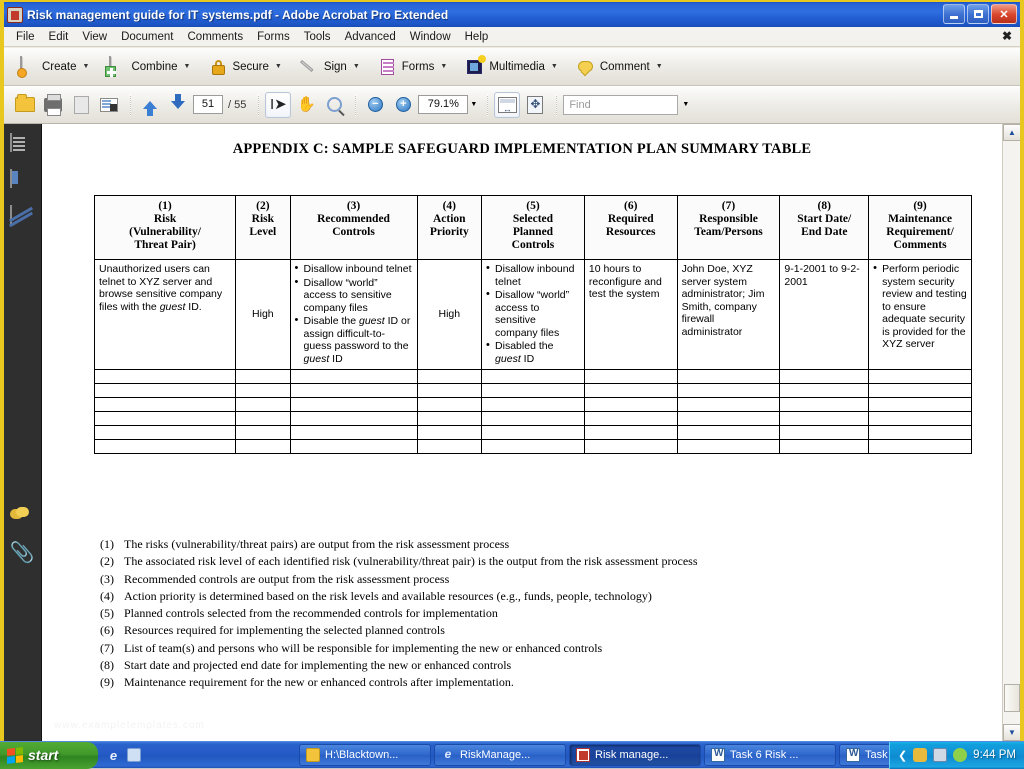 This screenshot has width=1024, height=769. Describe the element at coordinates (25, 37) in the screenshot. I see `menu-file: File` at that location.